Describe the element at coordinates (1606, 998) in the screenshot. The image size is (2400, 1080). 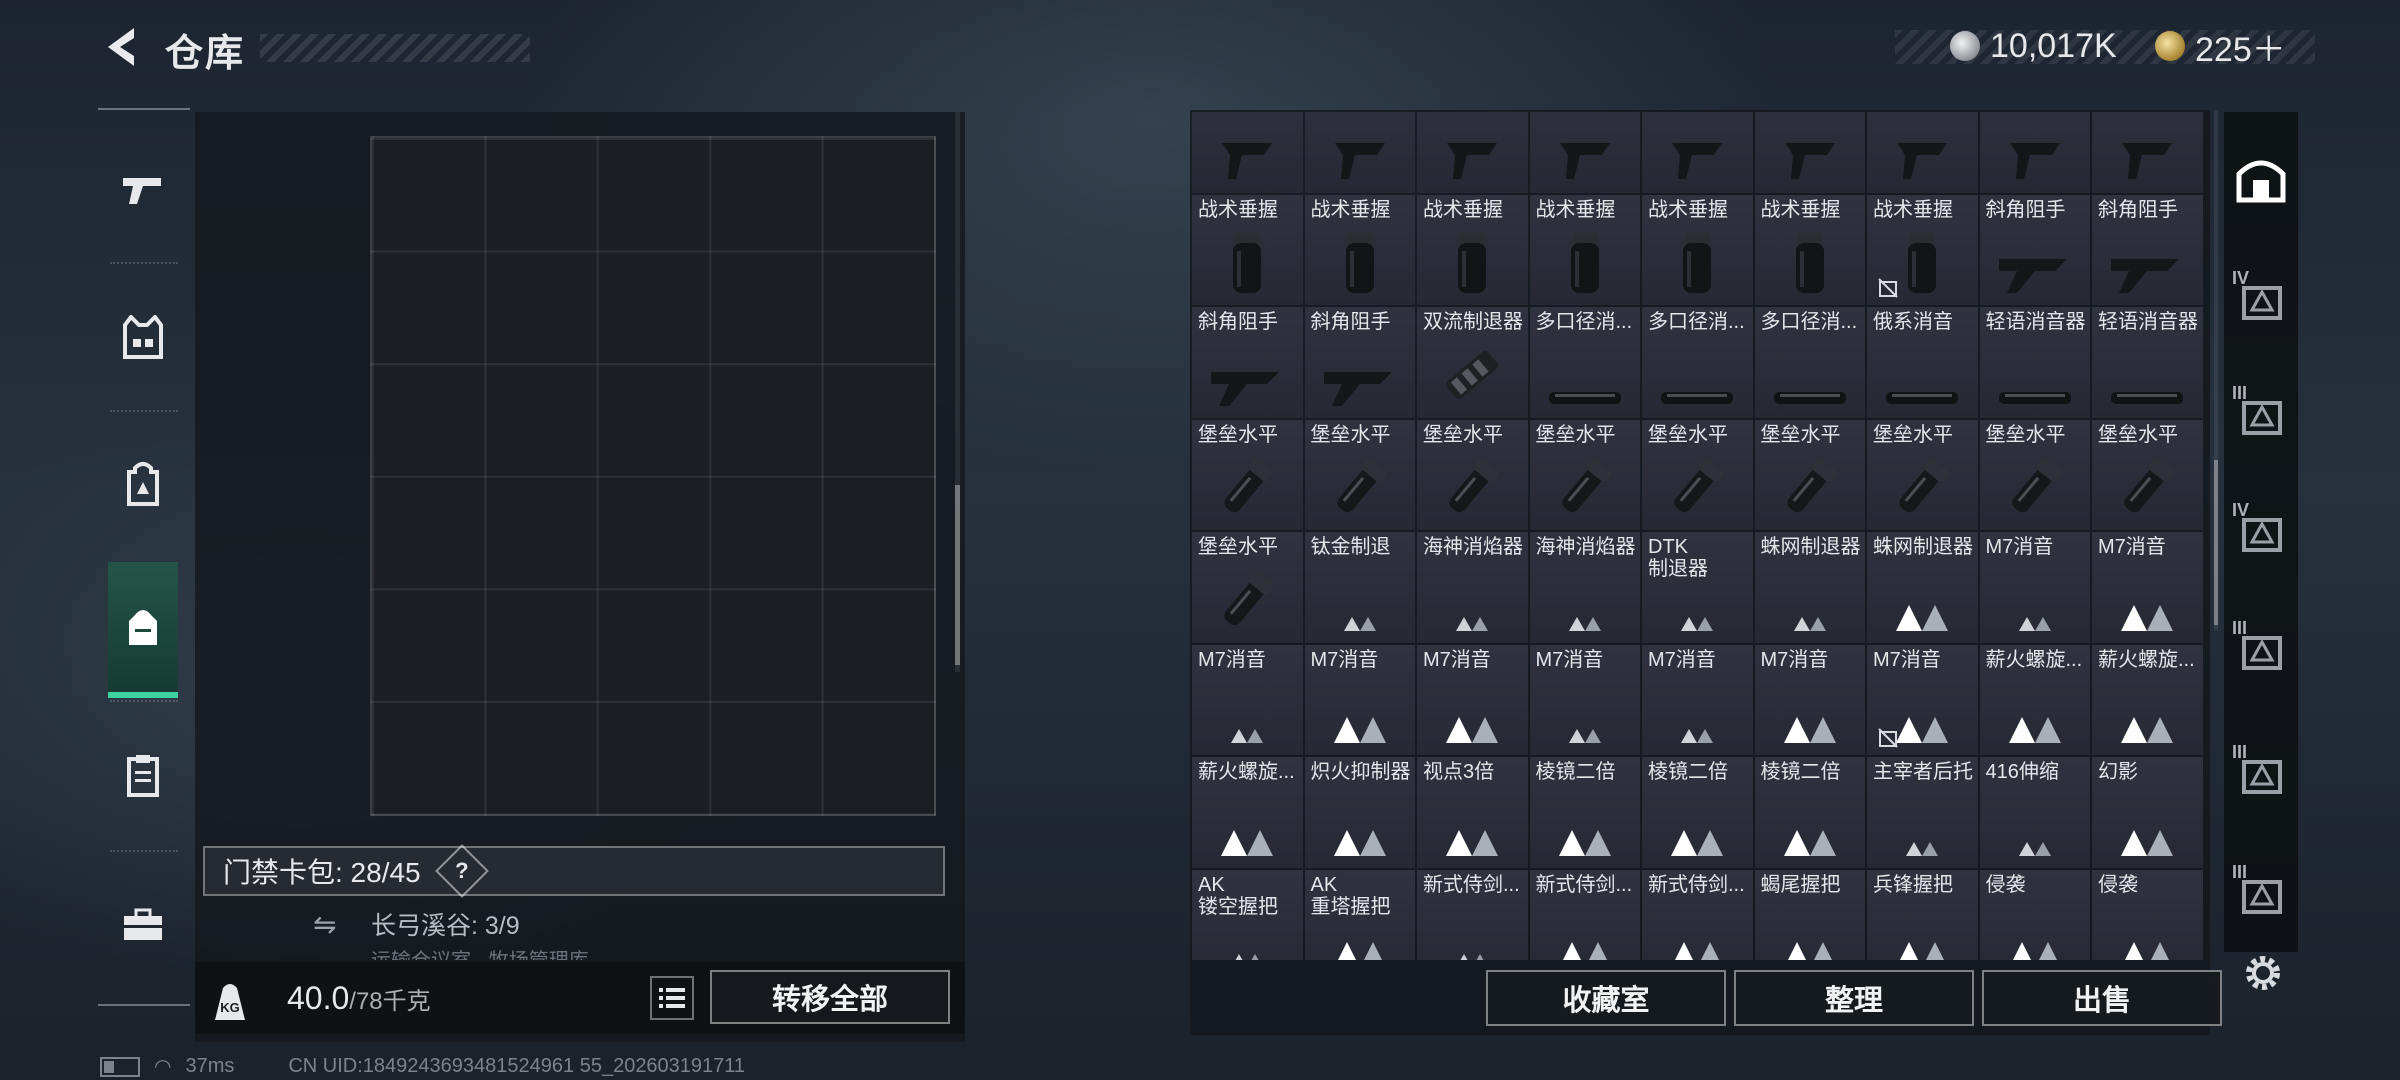
I see `collection-room-button: 收藏室` at that location.